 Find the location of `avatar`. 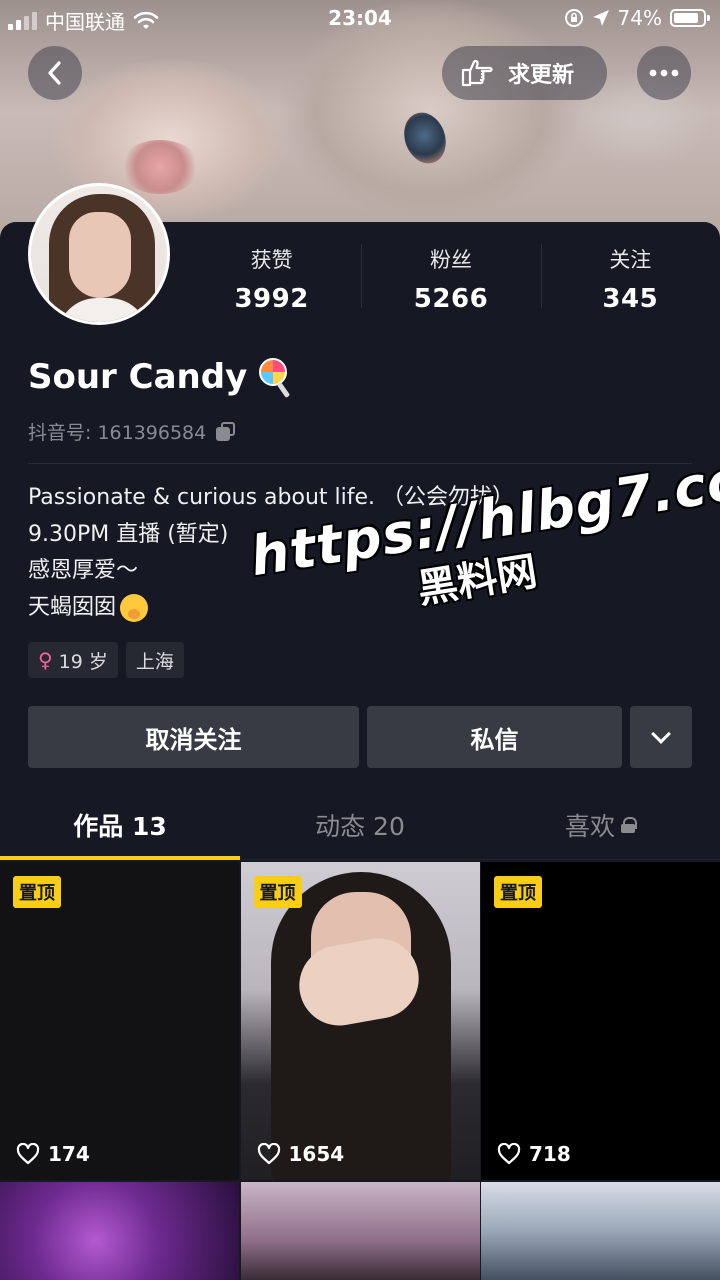

avatar is located at coordinates (99, 254).